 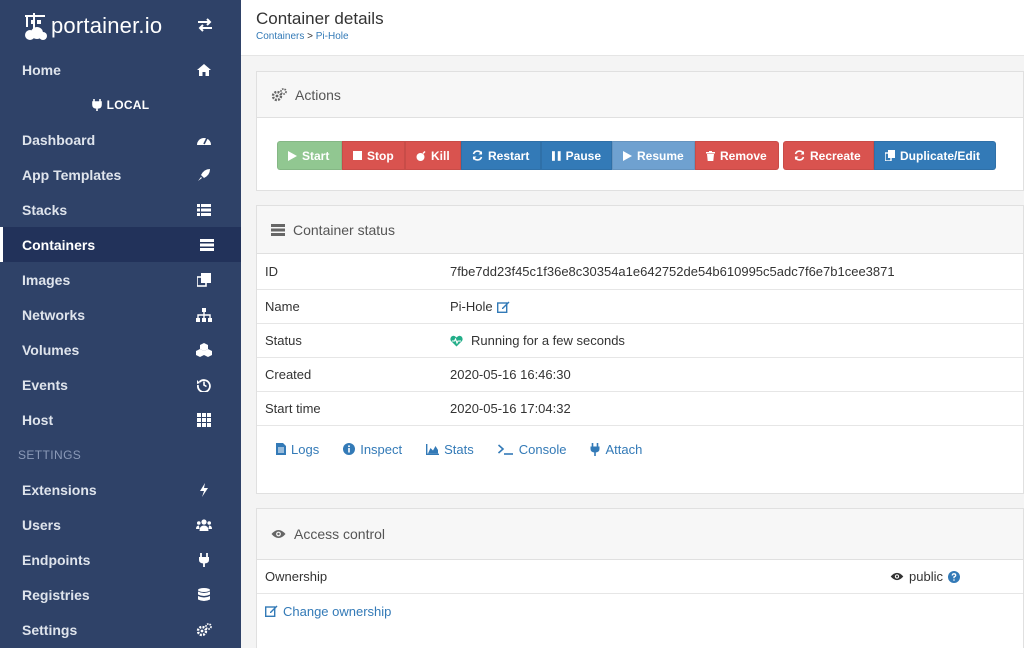 I want to click on brand: portainer.io, so click(x=120, y=26).